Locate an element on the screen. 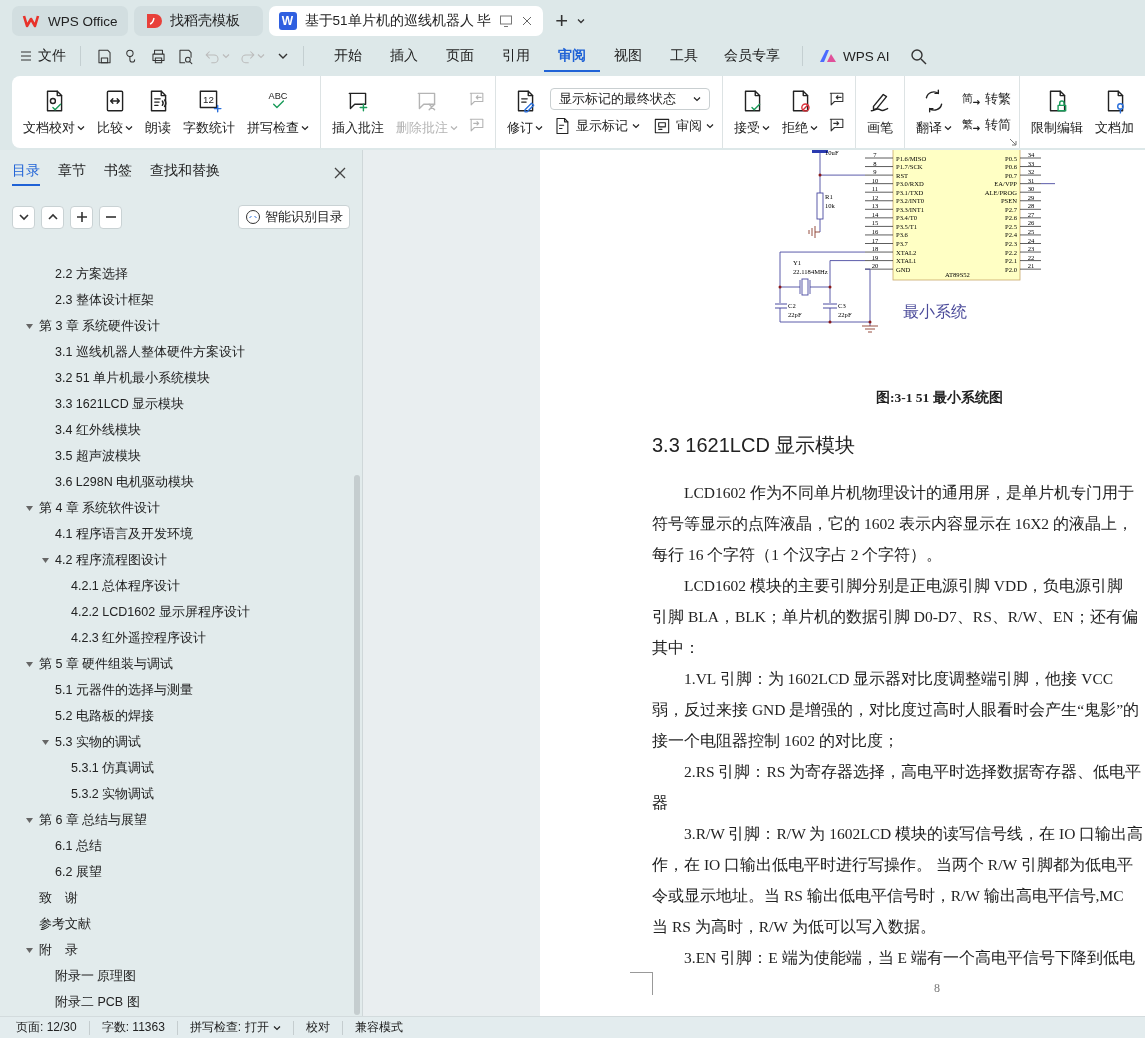 Image resolution: width=1145 pixels, height=1038 pixels. toc-item: 第 6 章 总结与展望 is located at coordinates (93, 820).